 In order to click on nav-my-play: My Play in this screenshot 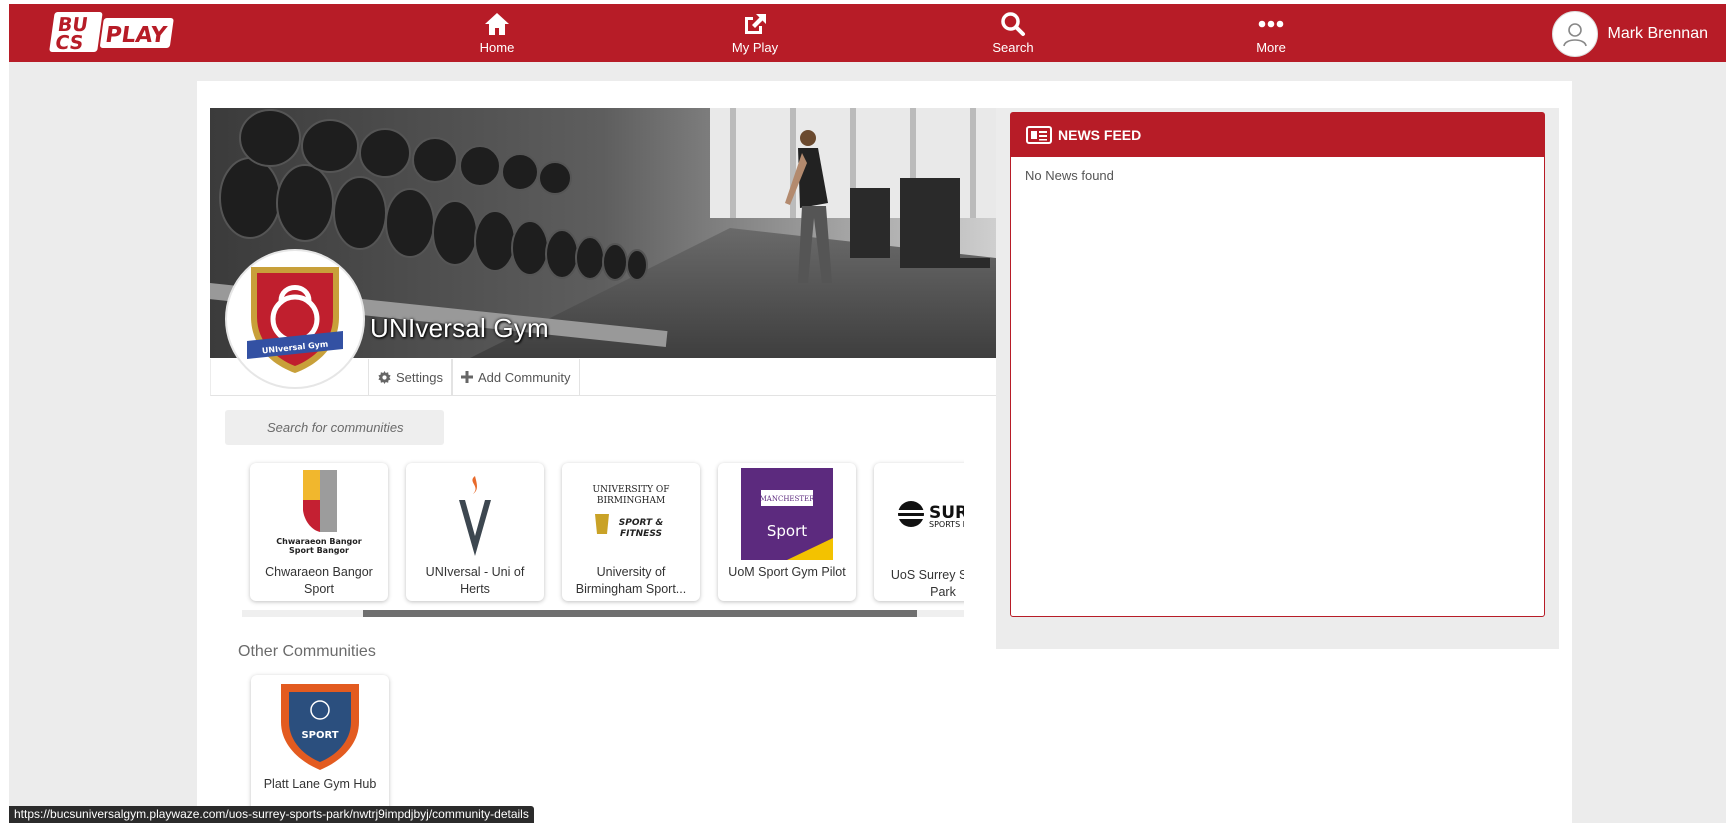, I will do `click(755, 32)`.